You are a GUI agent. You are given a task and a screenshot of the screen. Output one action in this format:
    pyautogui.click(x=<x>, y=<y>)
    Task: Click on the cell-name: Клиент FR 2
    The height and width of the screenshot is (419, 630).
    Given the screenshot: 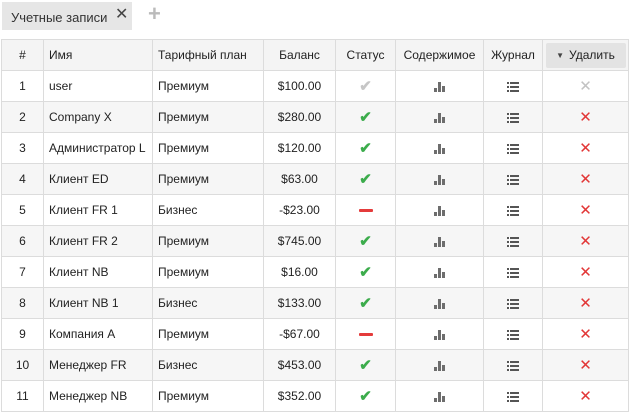 What is the action you would take?
    pyautogui.click(x=98, y=241)
    